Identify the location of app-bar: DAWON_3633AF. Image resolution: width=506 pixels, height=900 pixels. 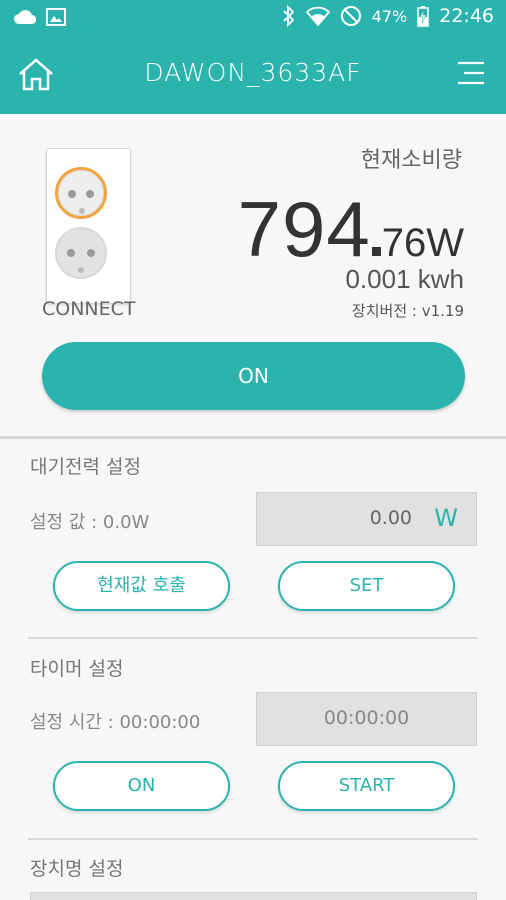
(253, 75).